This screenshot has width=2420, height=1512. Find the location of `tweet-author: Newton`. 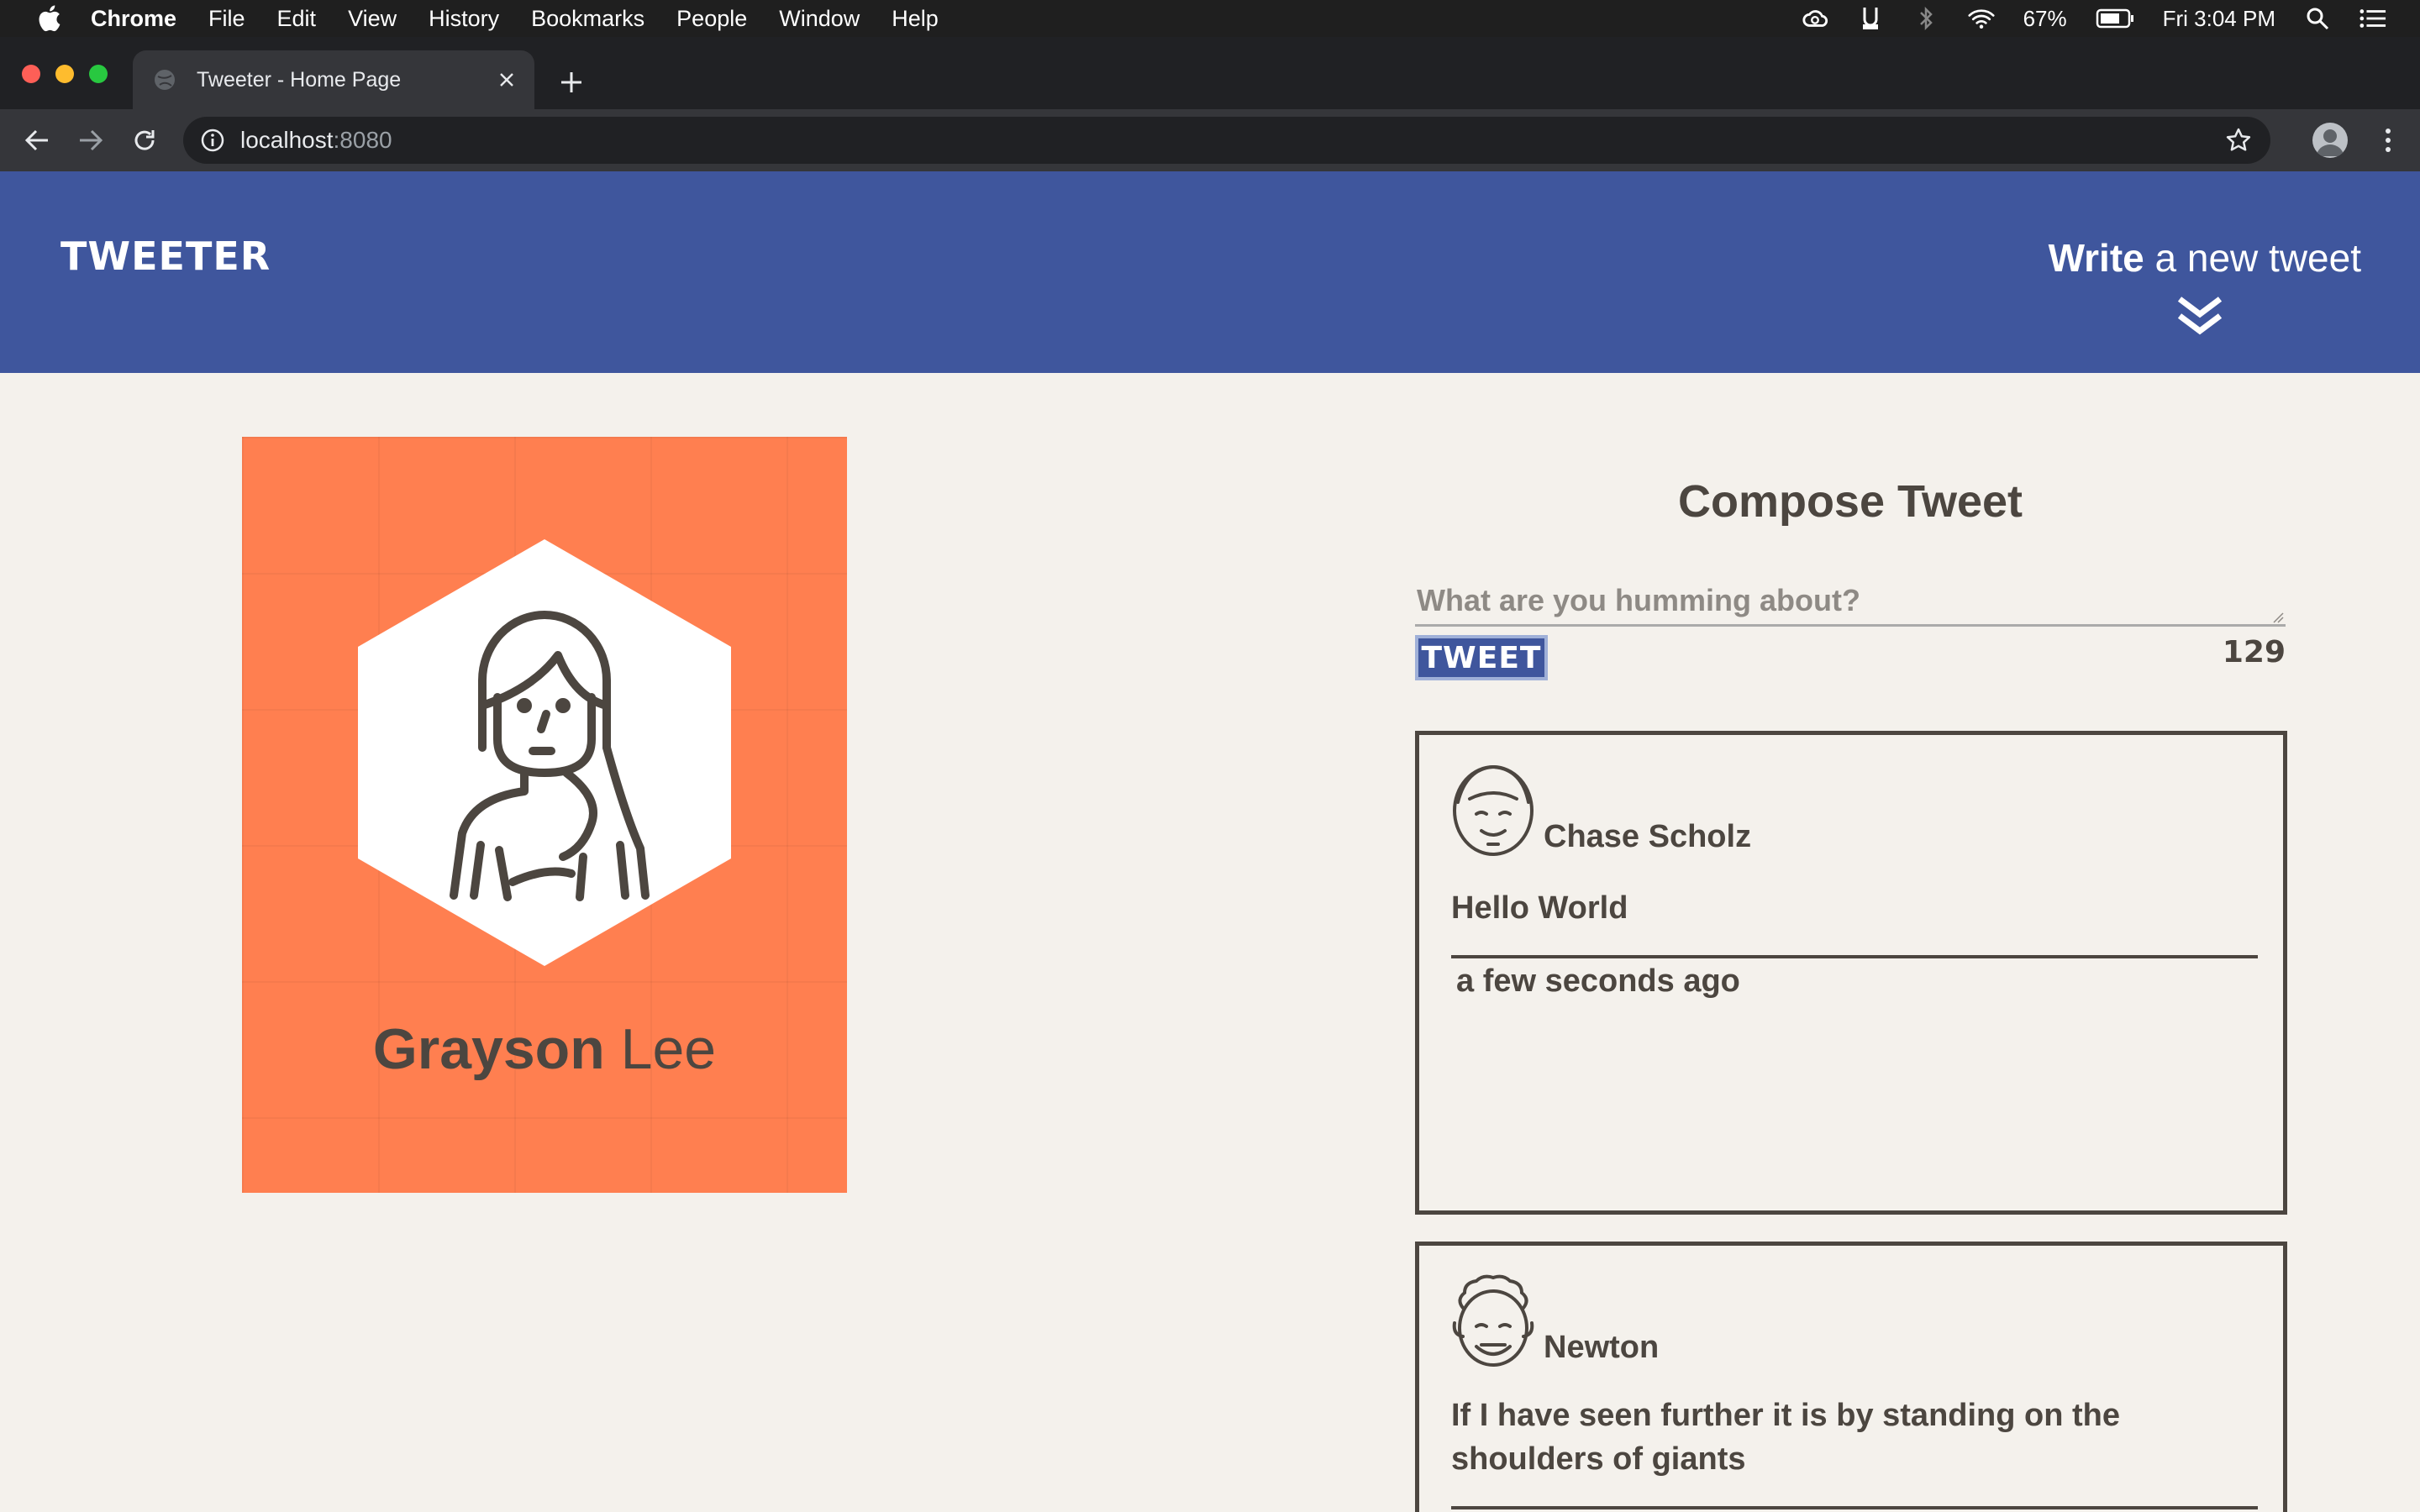

tweet-author: Newton is located at coordinates (1602, 1347).